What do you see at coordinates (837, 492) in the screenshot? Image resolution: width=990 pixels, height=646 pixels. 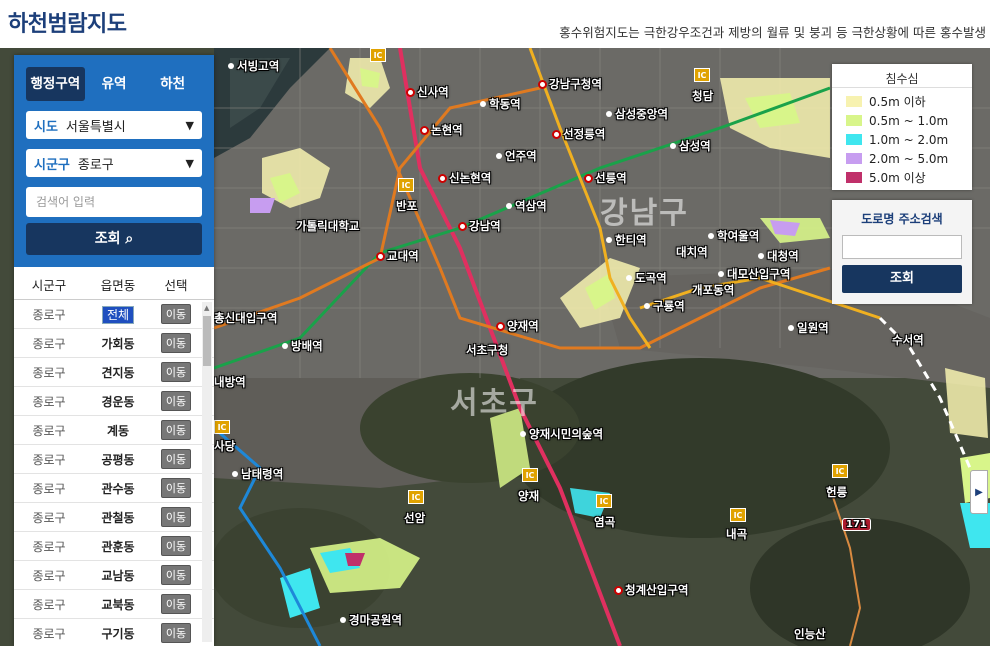 I see `place-heonneung: 헌릉` at bounding box center [837, 492].